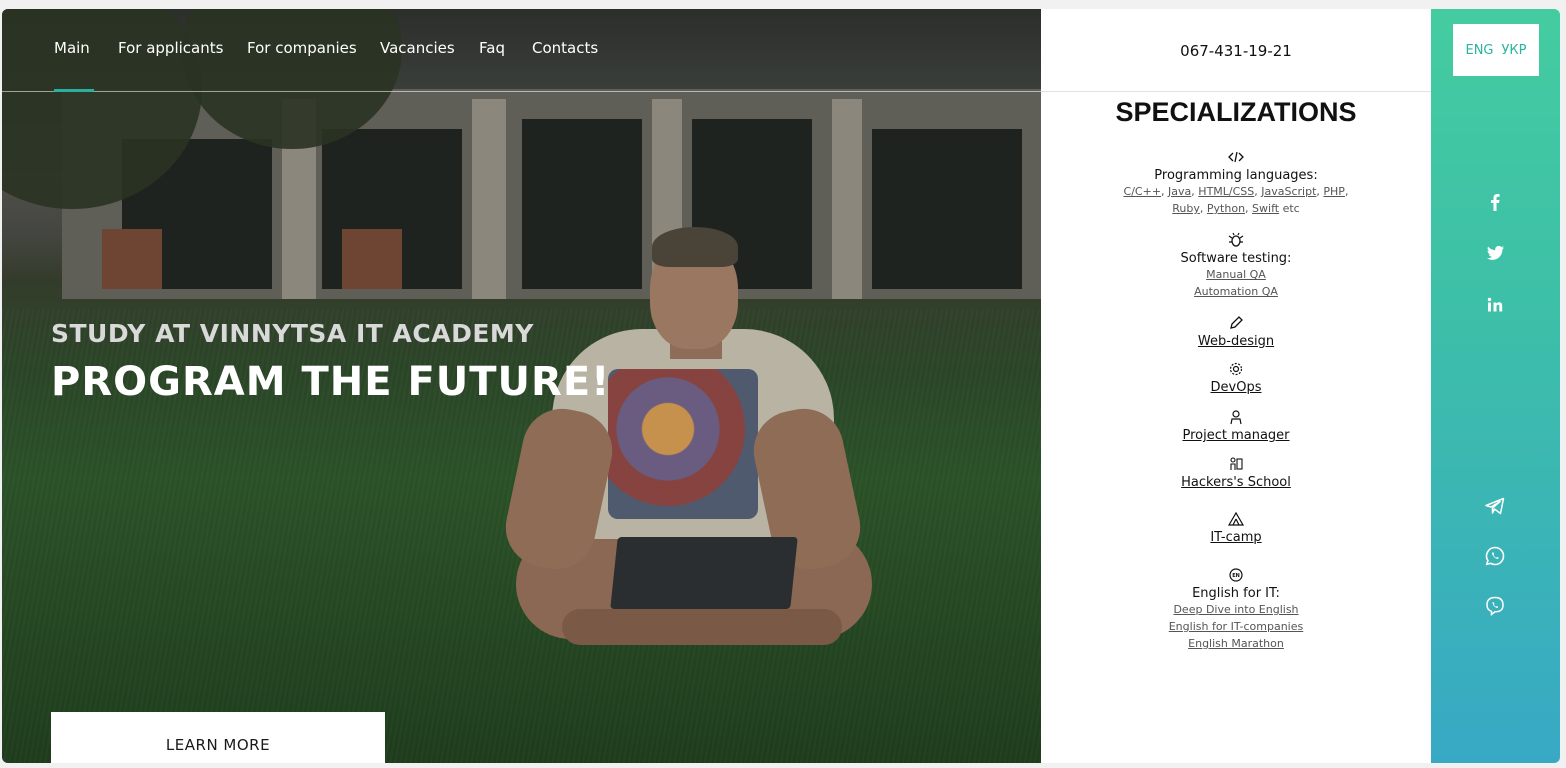  What do you see at coordinates (1495, 202) in the screenshot?
I see `facebook-icon` at bounding box center [1495, 202].